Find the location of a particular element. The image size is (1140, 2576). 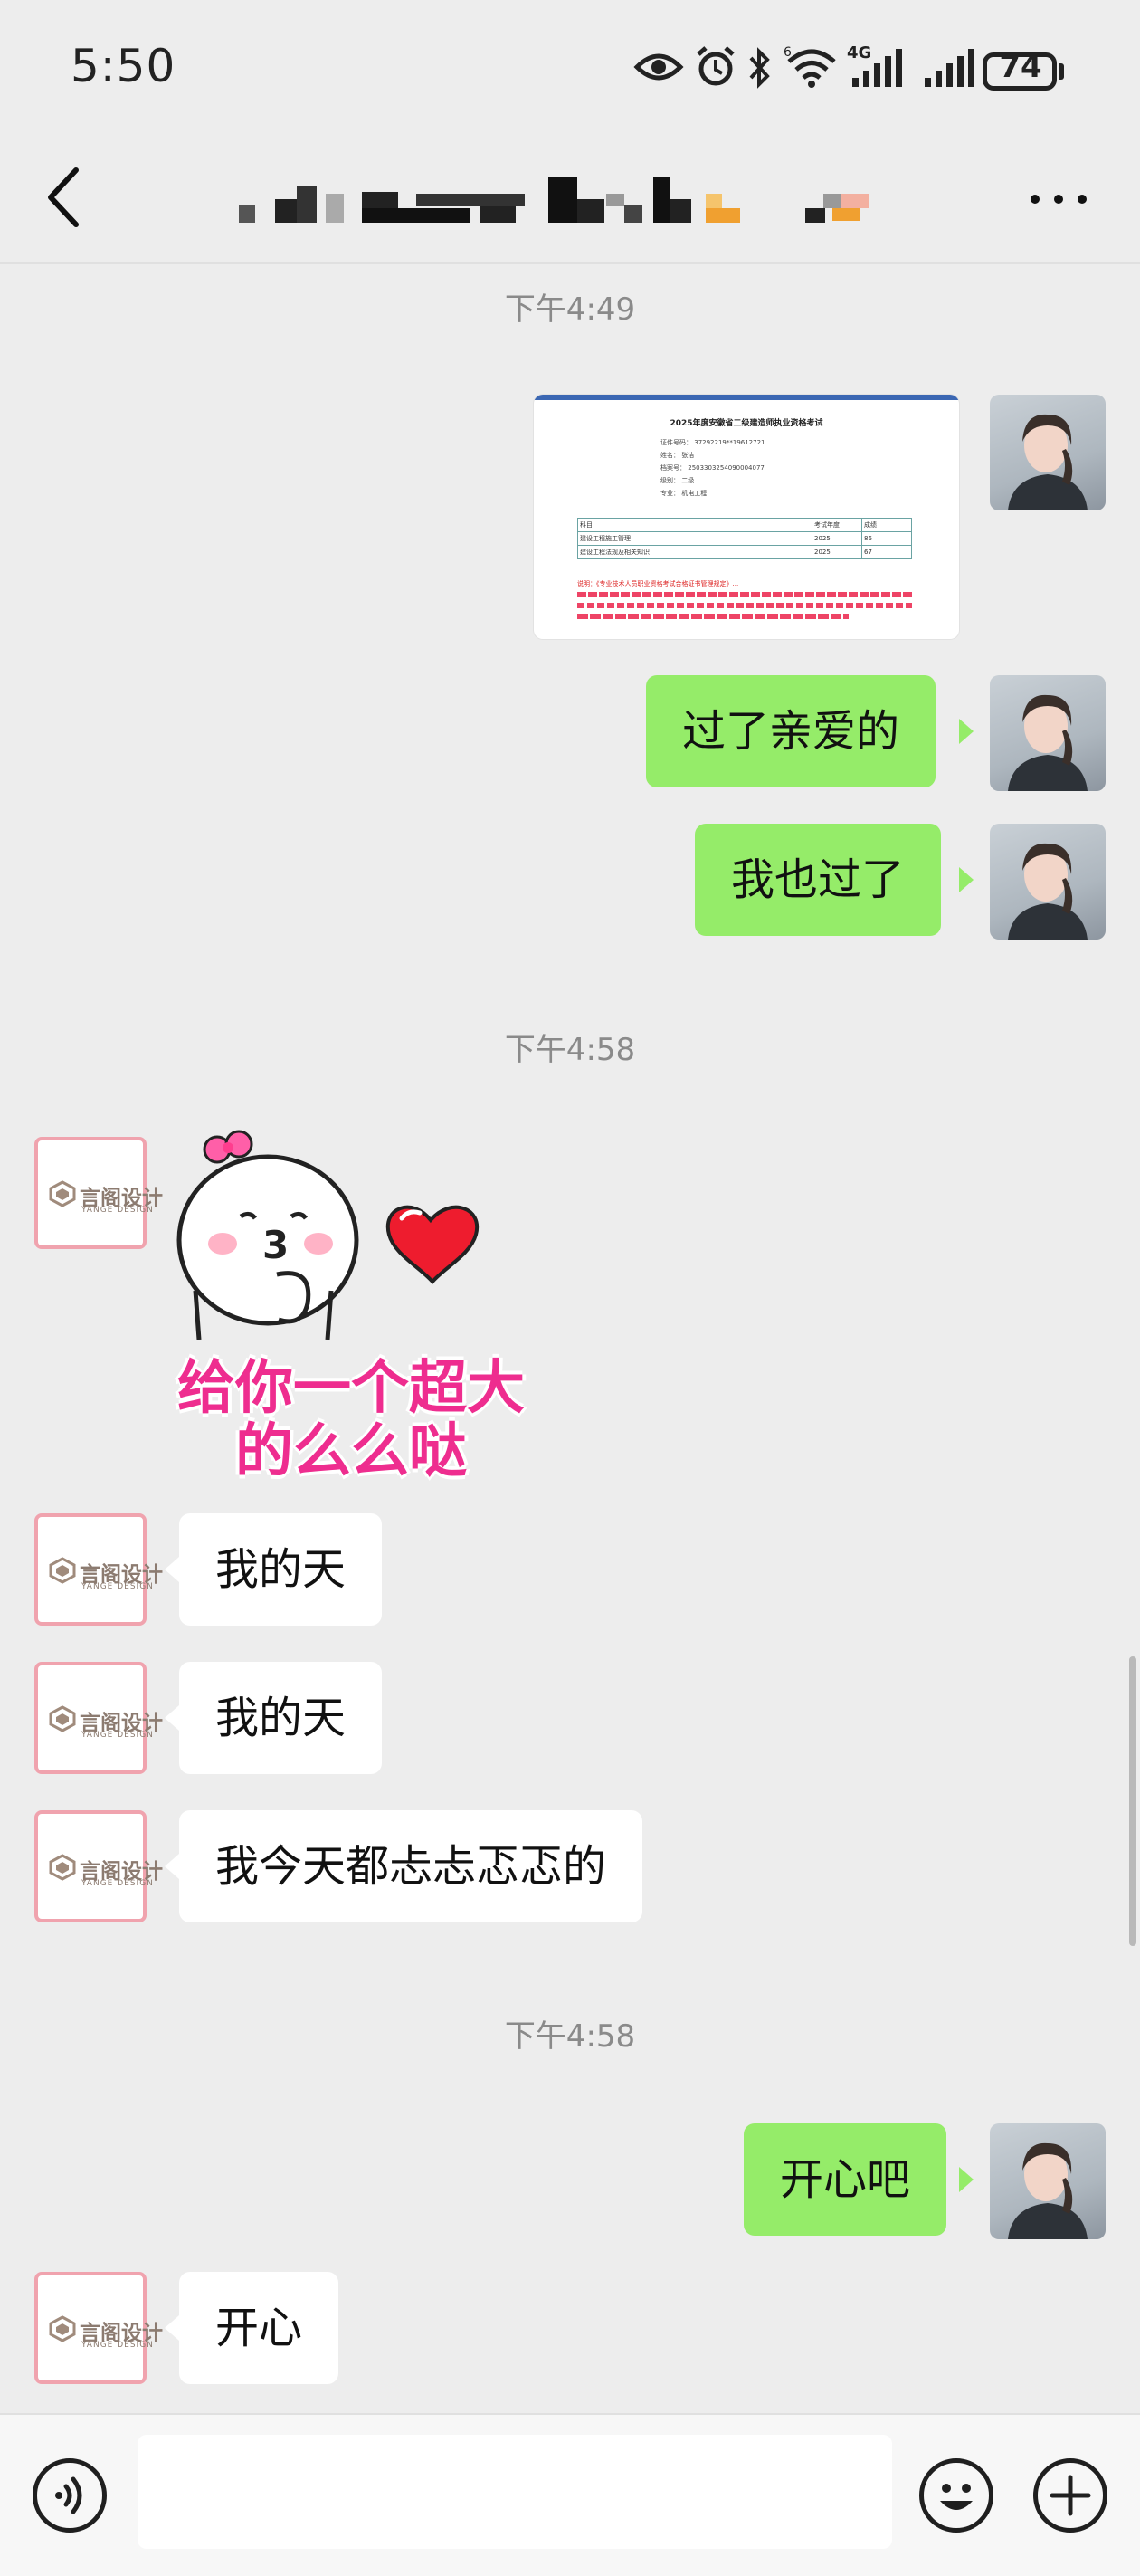

doc-field: 档案号： 2503303254090004077 is located at coordinates (713, 468).